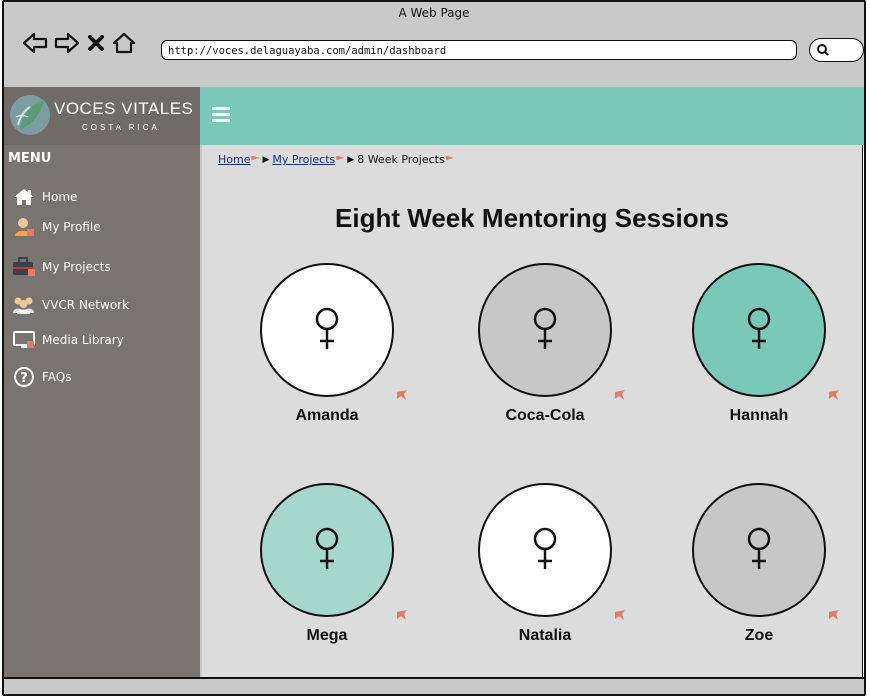 This screenshot has height=698, width=870. I want to click on sidebar-item-label: VVCR Network, so click(86, 305).